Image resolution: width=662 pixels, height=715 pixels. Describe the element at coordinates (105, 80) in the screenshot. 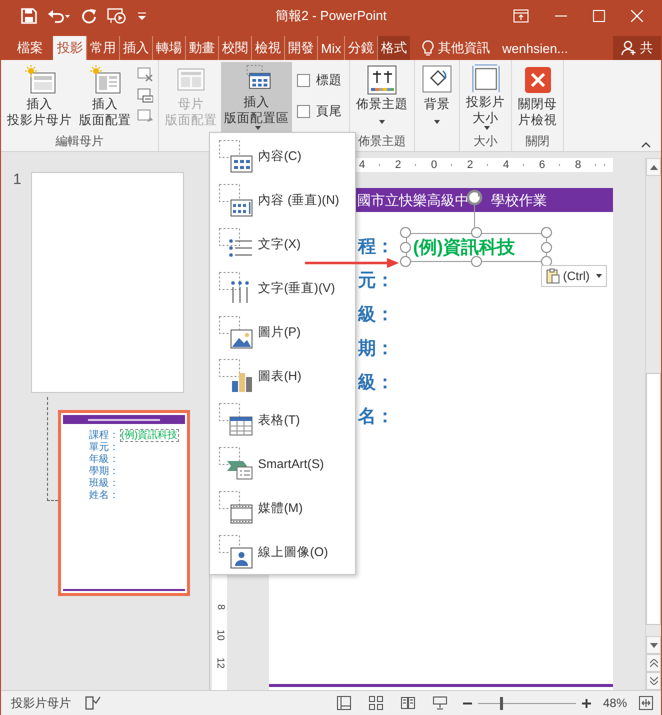

I see `slide-star-icon` at that location.